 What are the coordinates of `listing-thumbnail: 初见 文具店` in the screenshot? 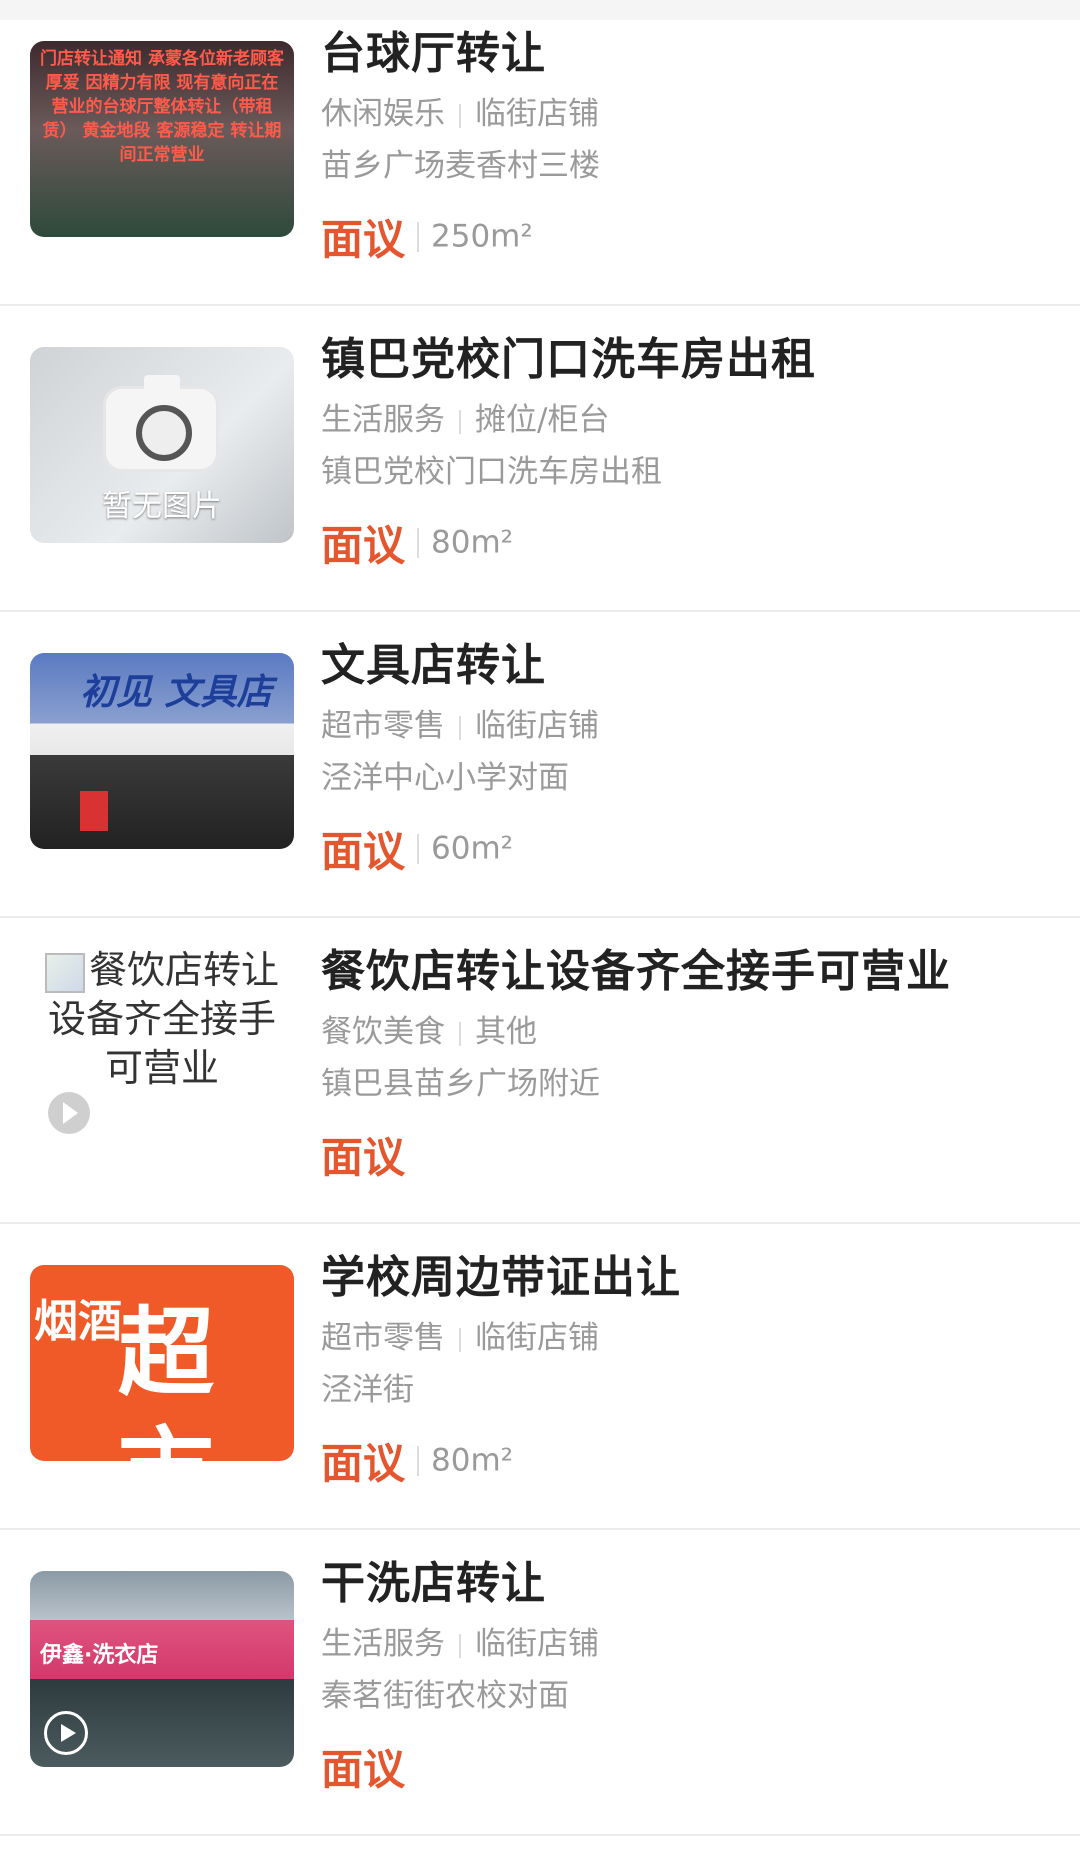 It's located at (162, 751).